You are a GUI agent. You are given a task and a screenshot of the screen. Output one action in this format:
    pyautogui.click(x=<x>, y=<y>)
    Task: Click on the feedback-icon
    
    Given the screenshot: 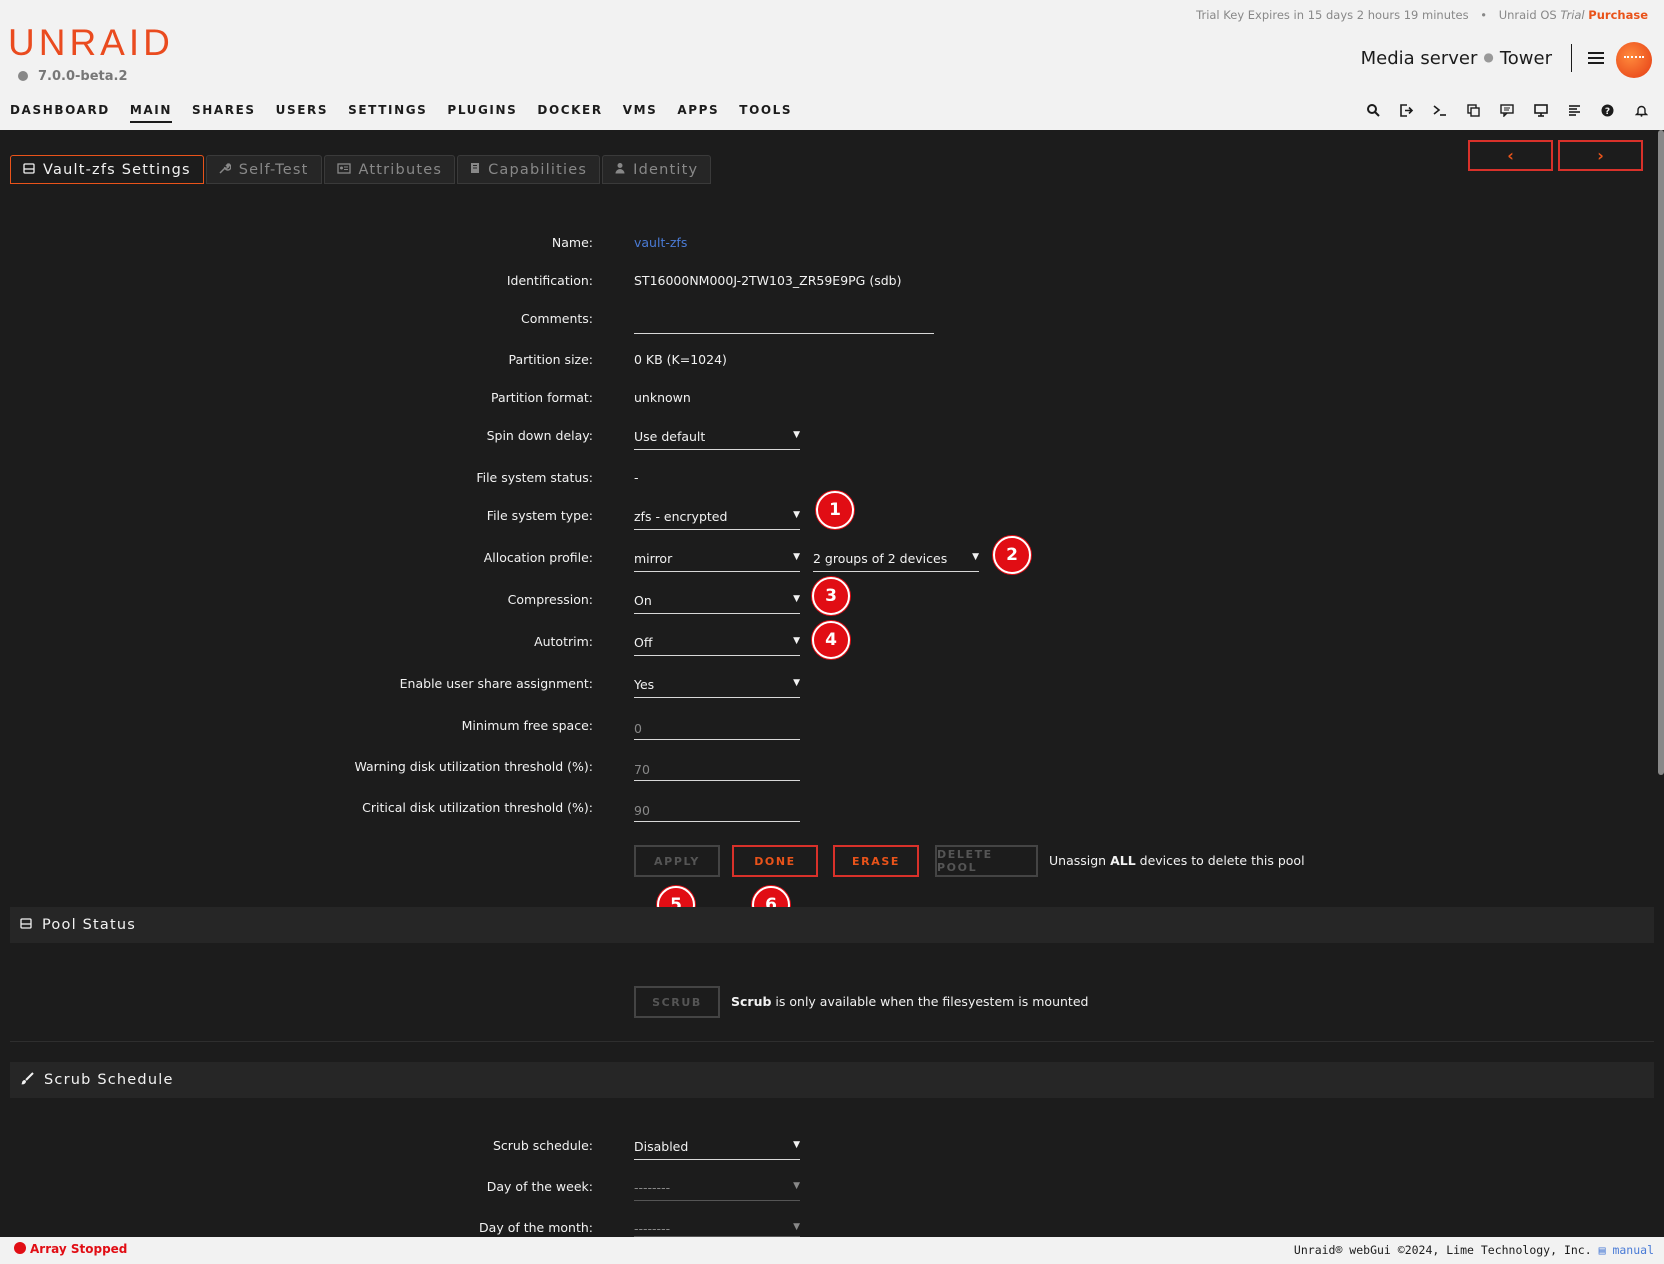 What is the action you would take?
    pyautogui.click(x=1508, y=110)
    